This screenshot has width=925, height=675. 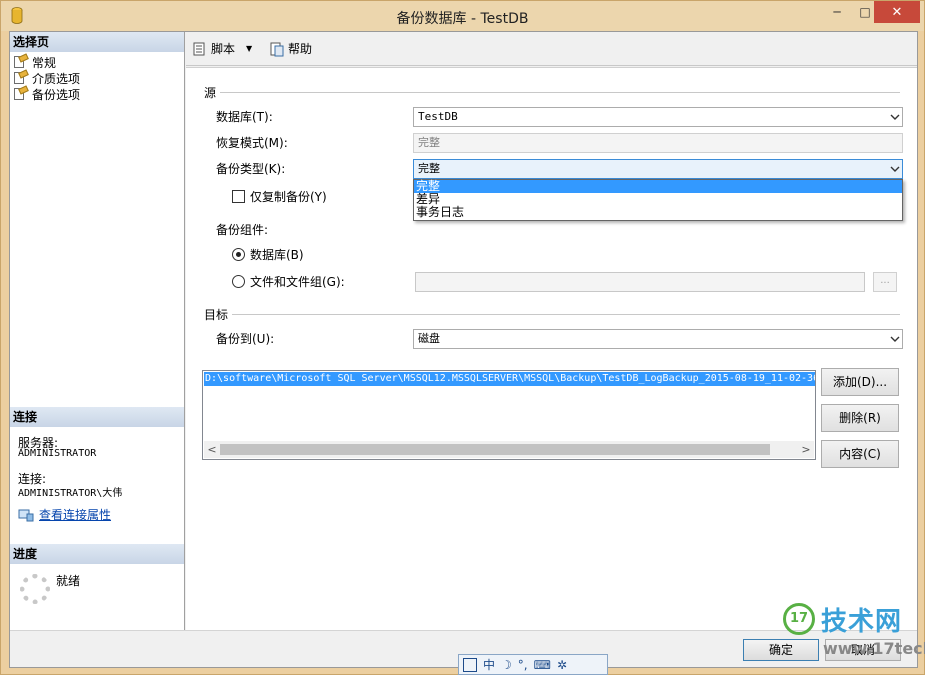 I want to click on component-files-label: 文件和文件组(G):, so click(x=297, y=282).